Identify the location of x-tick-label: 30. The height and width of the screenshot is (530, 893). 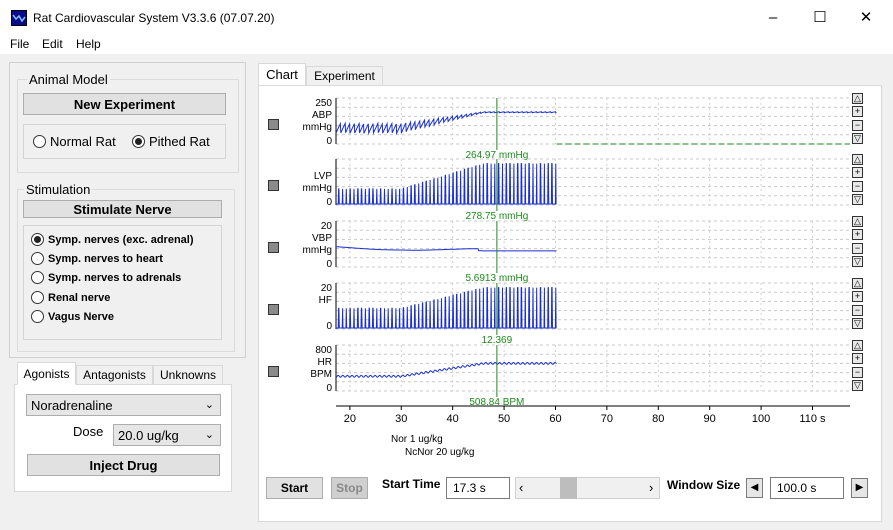
(401, 419).